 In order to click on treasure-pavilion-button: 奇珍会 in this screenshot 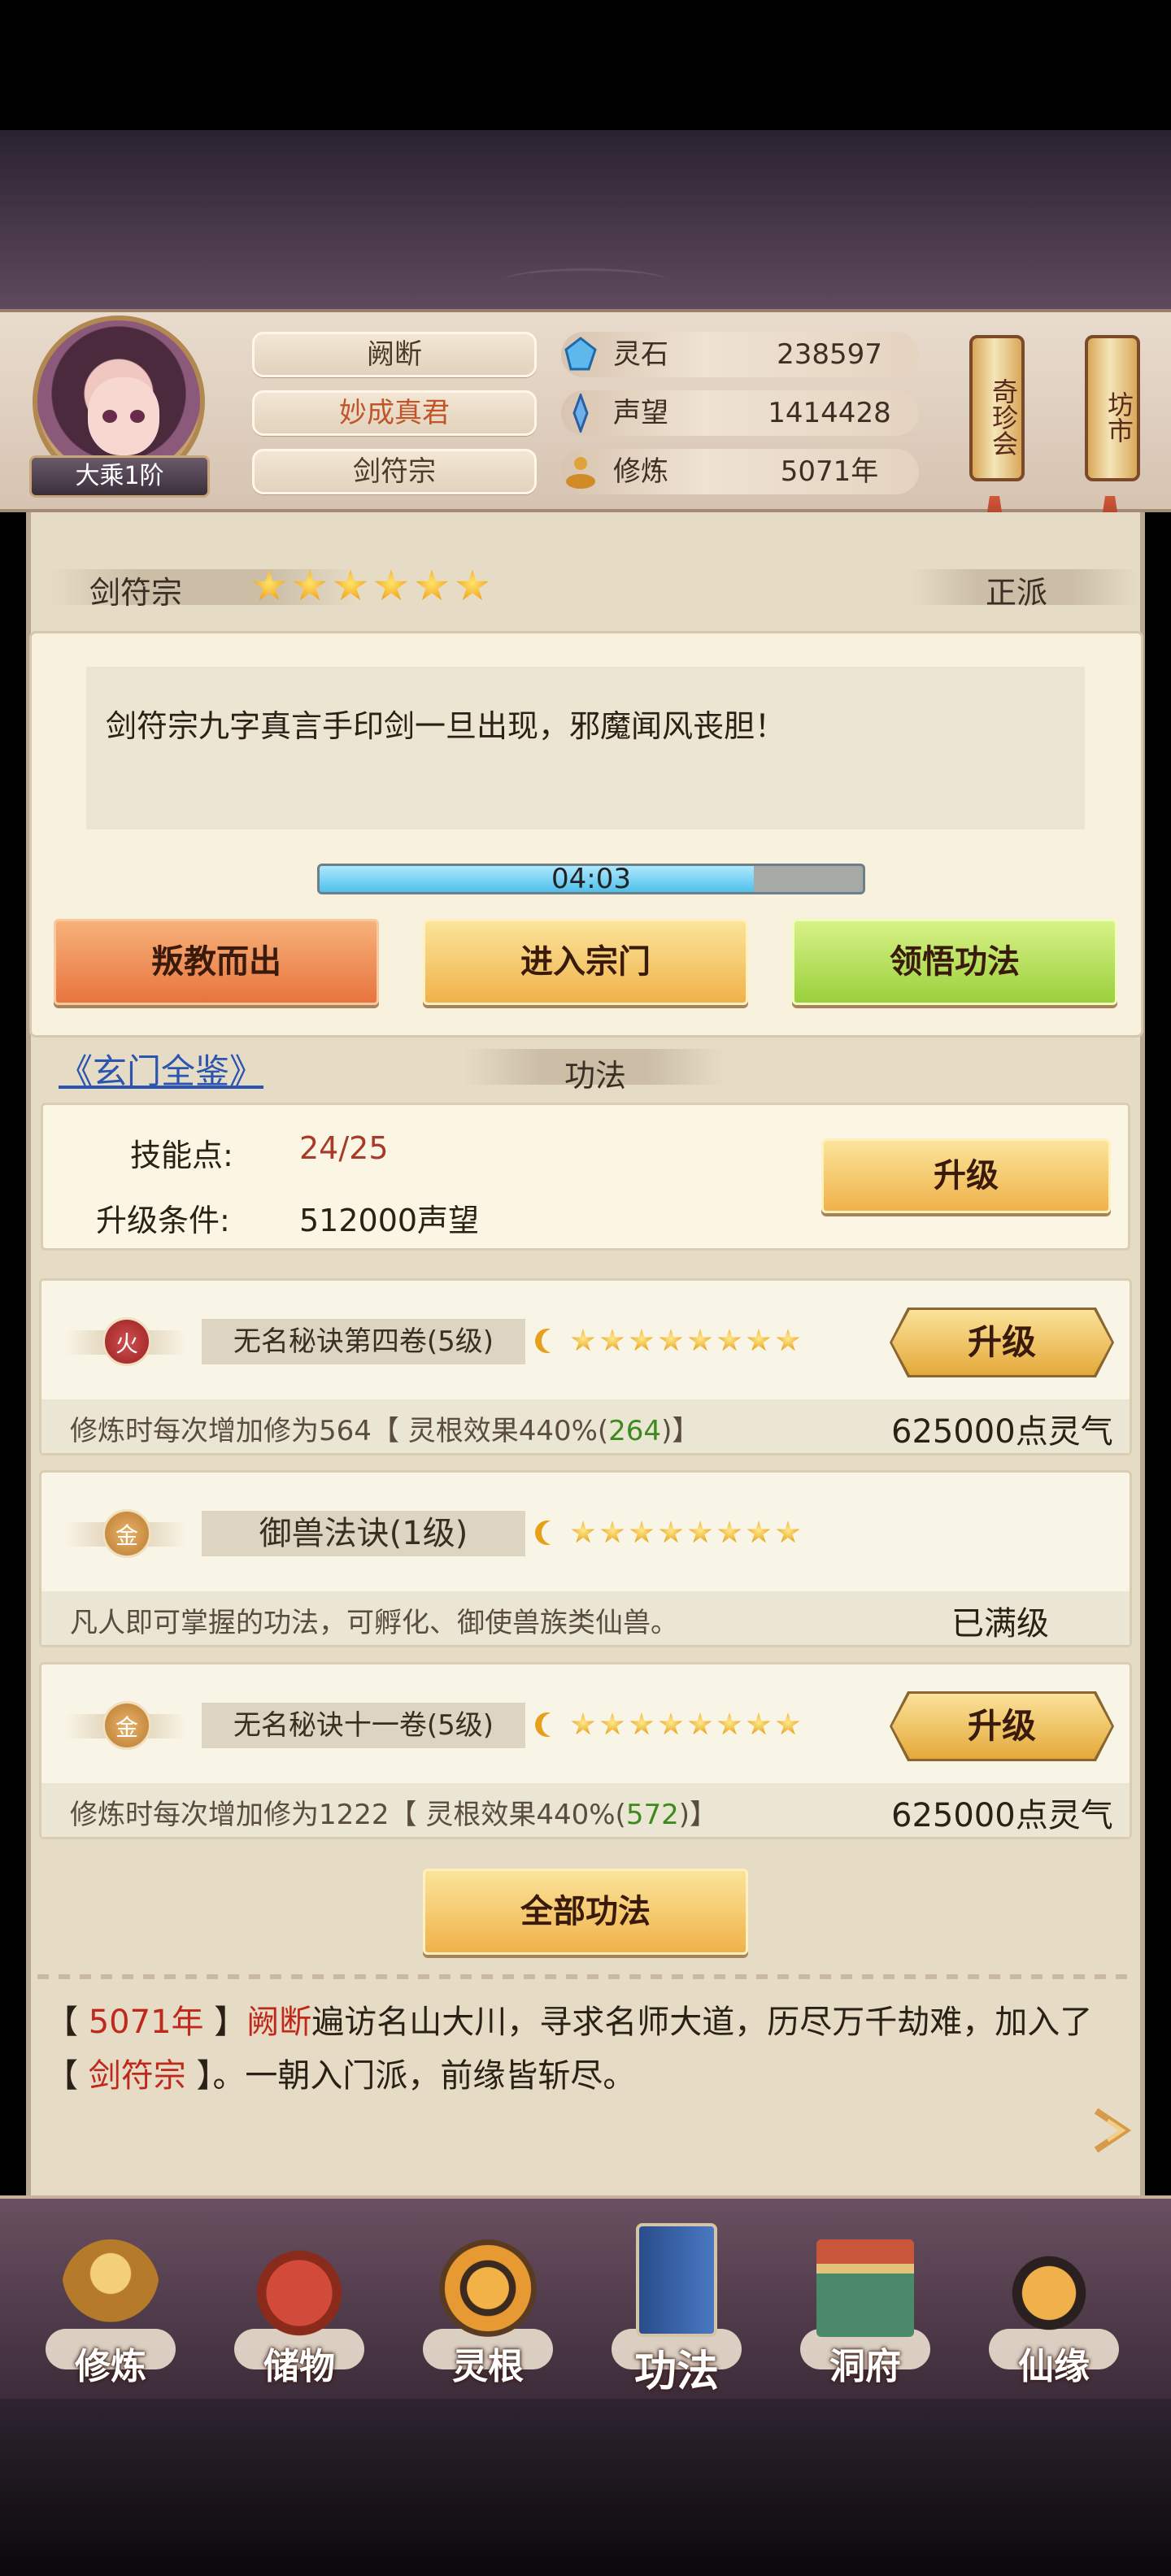, I will do `click(997, 408)`.